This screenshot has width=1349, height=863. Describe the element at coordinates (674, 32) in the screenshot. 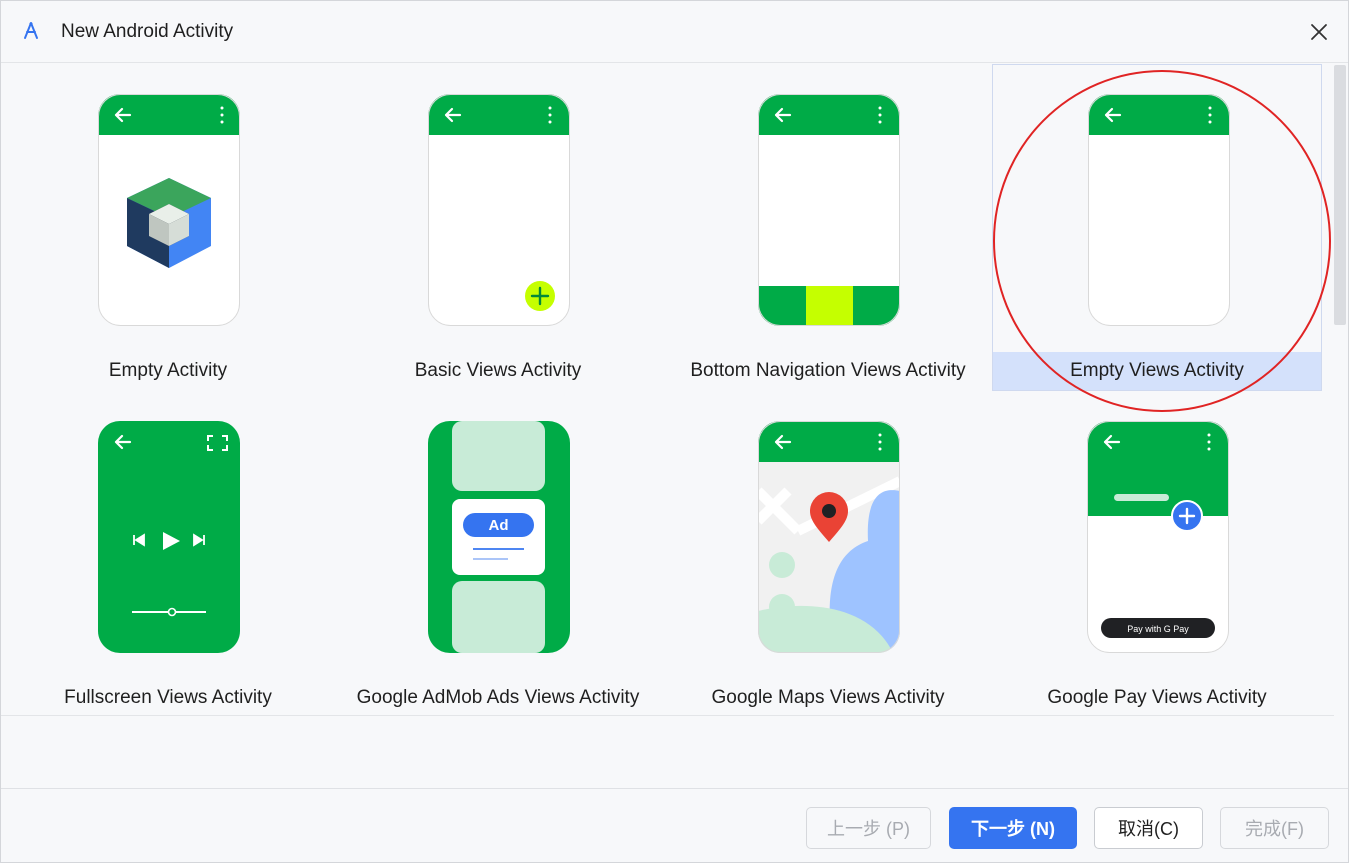

I see `title-bar: New Android Activity` at that location.